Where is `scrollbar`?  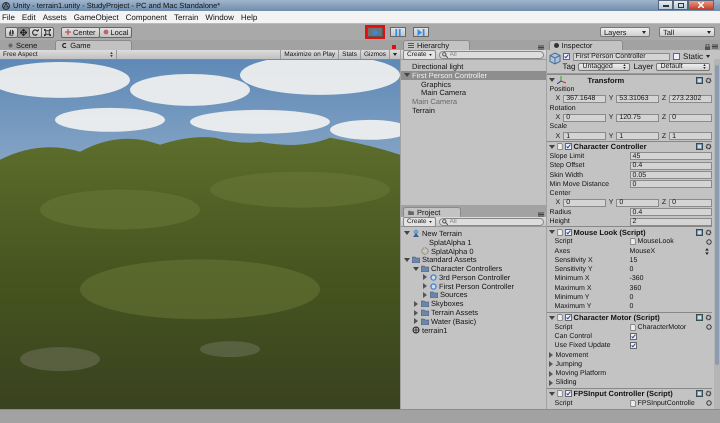 scrollbar is located at coordinates (717, 234).